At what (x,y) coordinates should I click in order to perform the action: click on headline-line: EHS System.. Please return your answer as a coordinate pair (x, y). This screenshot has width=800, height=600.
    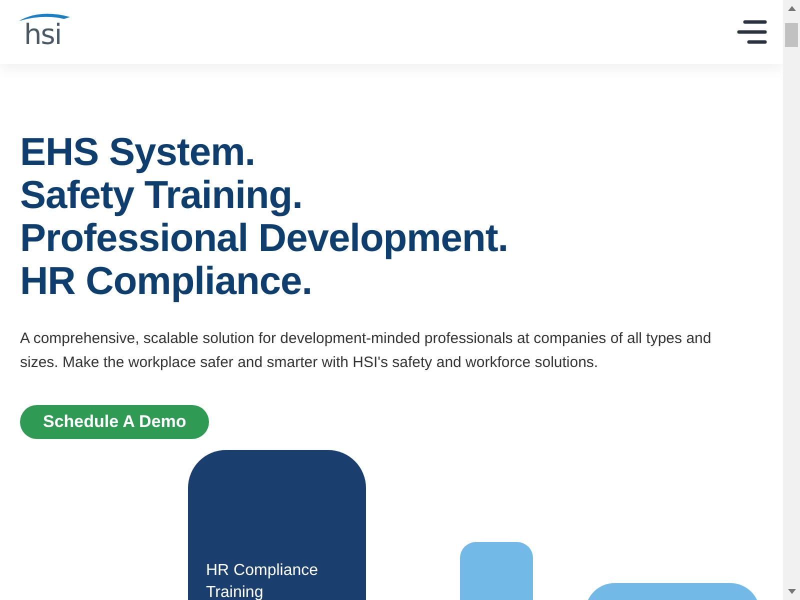
    Looking at the image, I should click on (138, 152).